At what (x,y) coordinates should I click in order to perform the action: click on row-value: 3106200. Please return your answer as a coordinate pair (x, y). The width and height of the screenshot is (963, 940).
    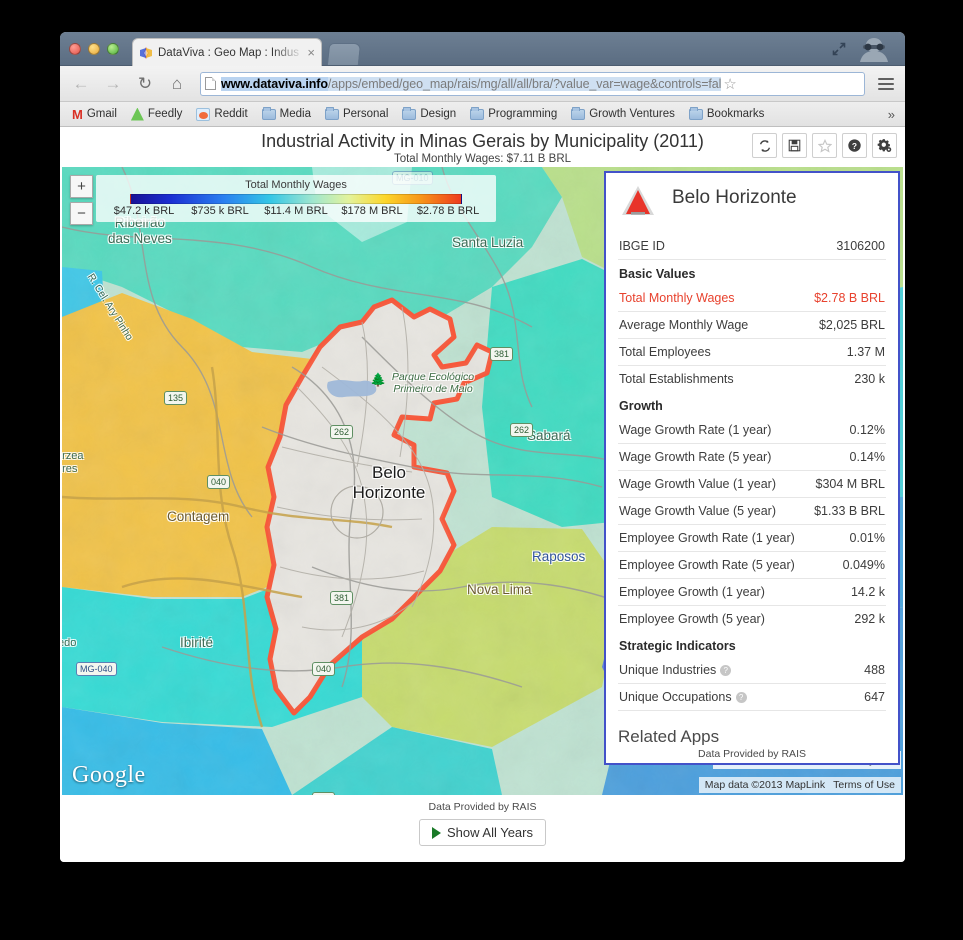
    Looking at the image, I should click on (860, 246).